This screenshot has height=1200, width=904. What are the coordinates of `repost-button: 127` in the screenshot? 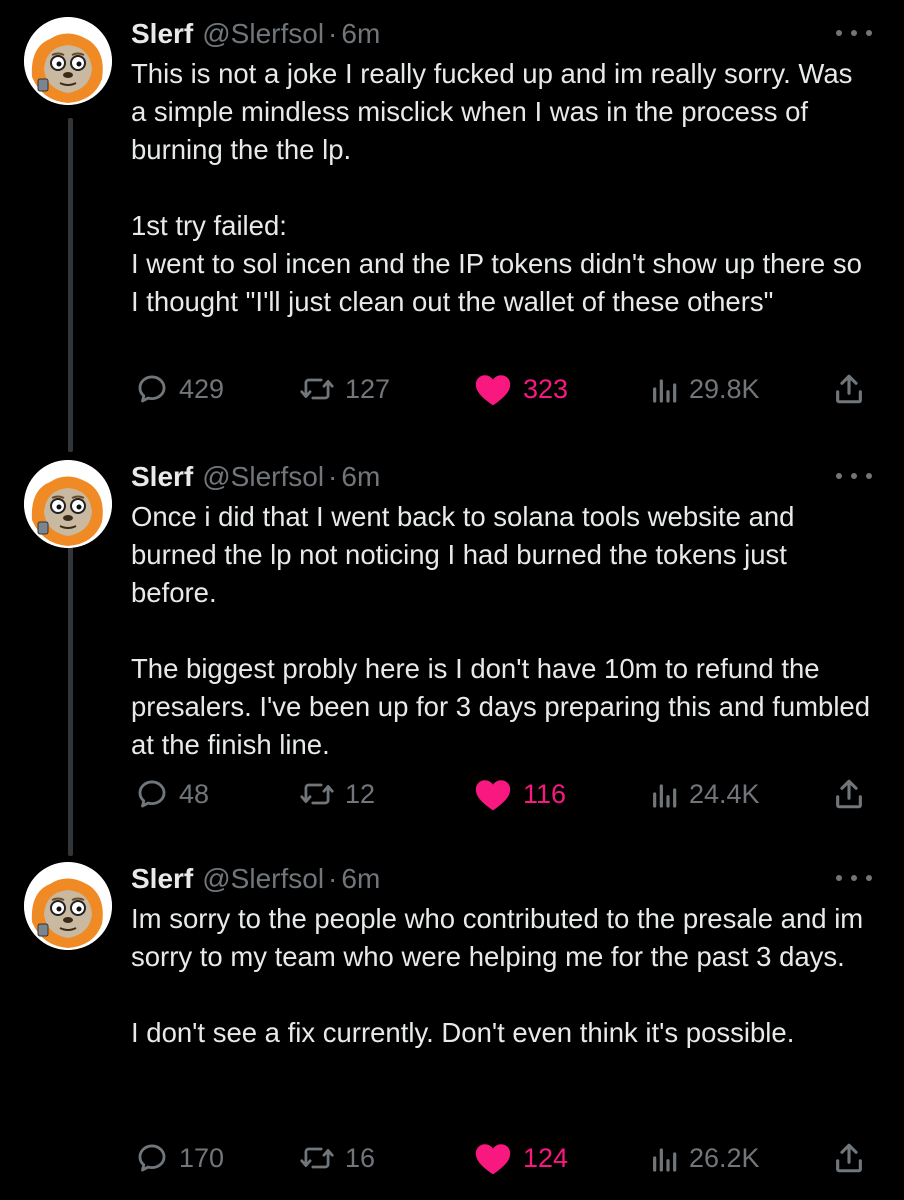 It's located at (344, 389).